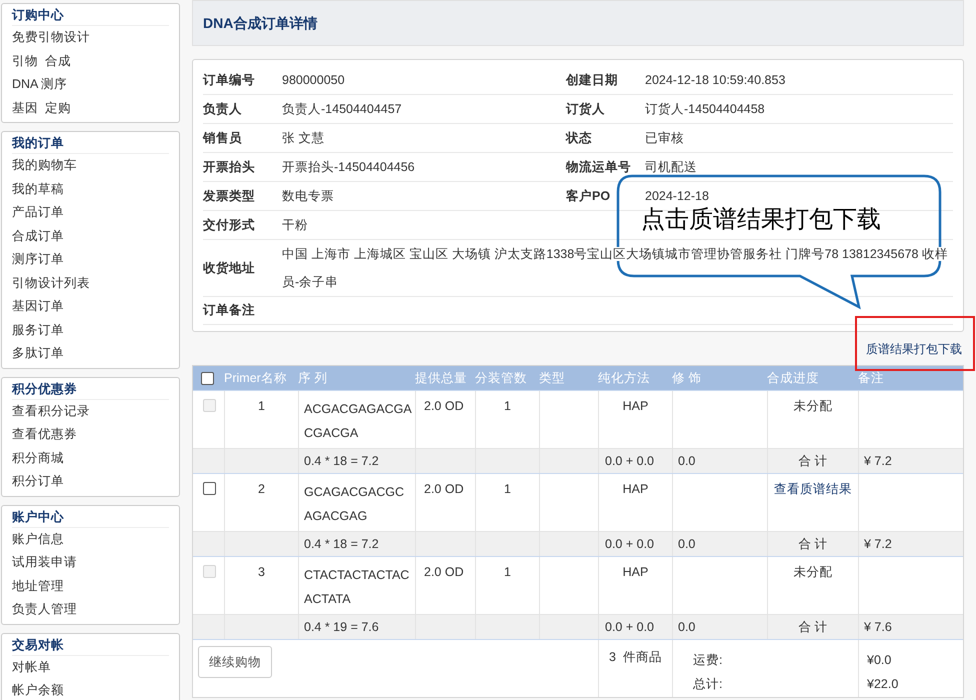 This screenshot has height=700, width=976. What do you see at coordinates (813, 489) in the screenshot?
I see `mass-spec-link: 查看质谱结果` at bounding box center [813, 489].